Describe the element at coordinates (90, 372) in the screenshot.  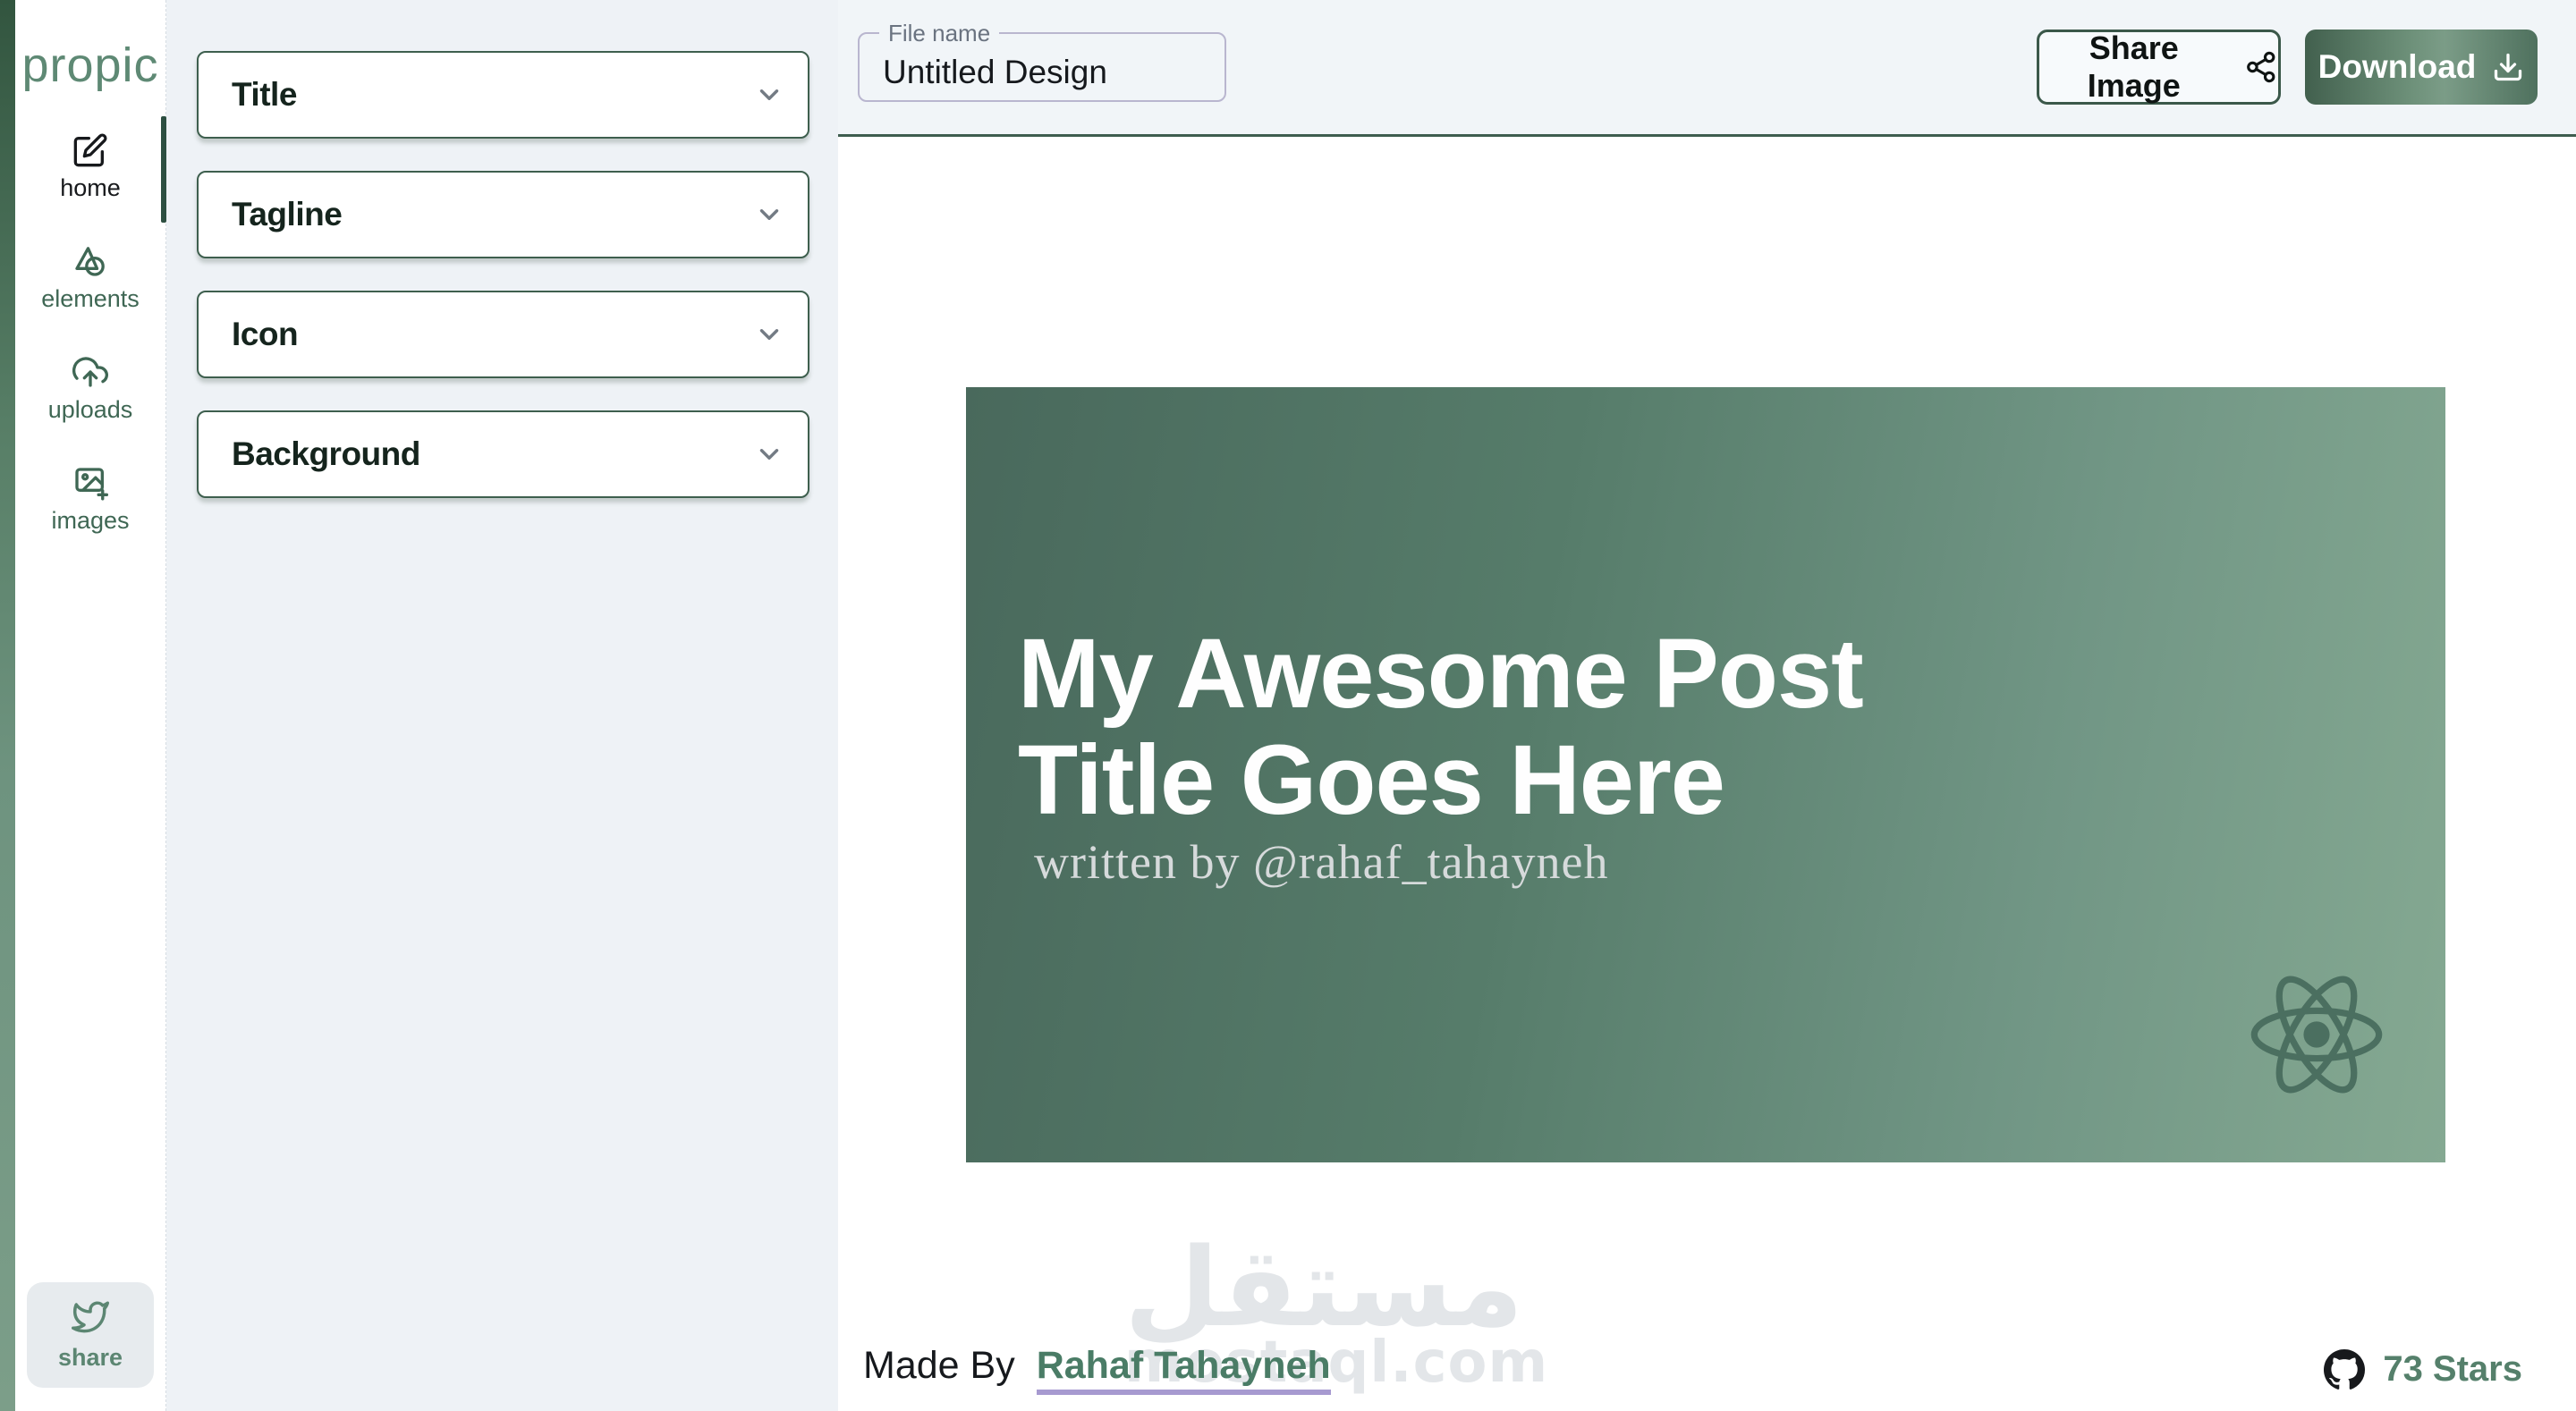
I see `cloud-upload-icon` at that location.